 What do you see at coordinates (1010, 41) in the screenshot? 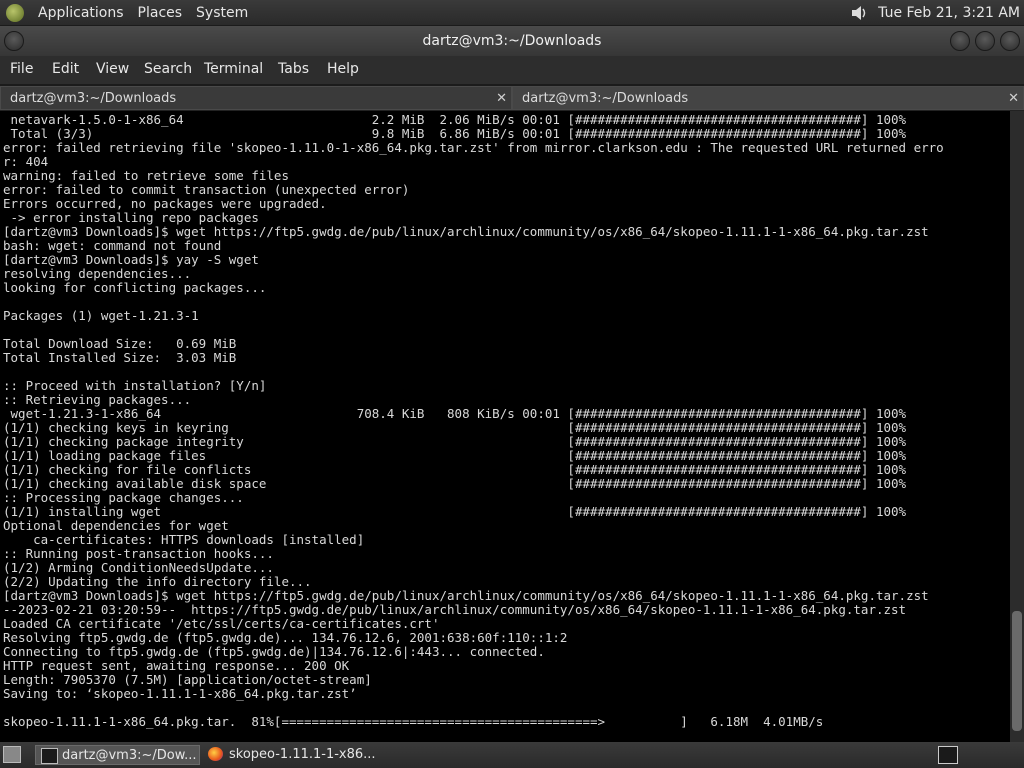
I see `close-button` at bounding box center [1010, 41].